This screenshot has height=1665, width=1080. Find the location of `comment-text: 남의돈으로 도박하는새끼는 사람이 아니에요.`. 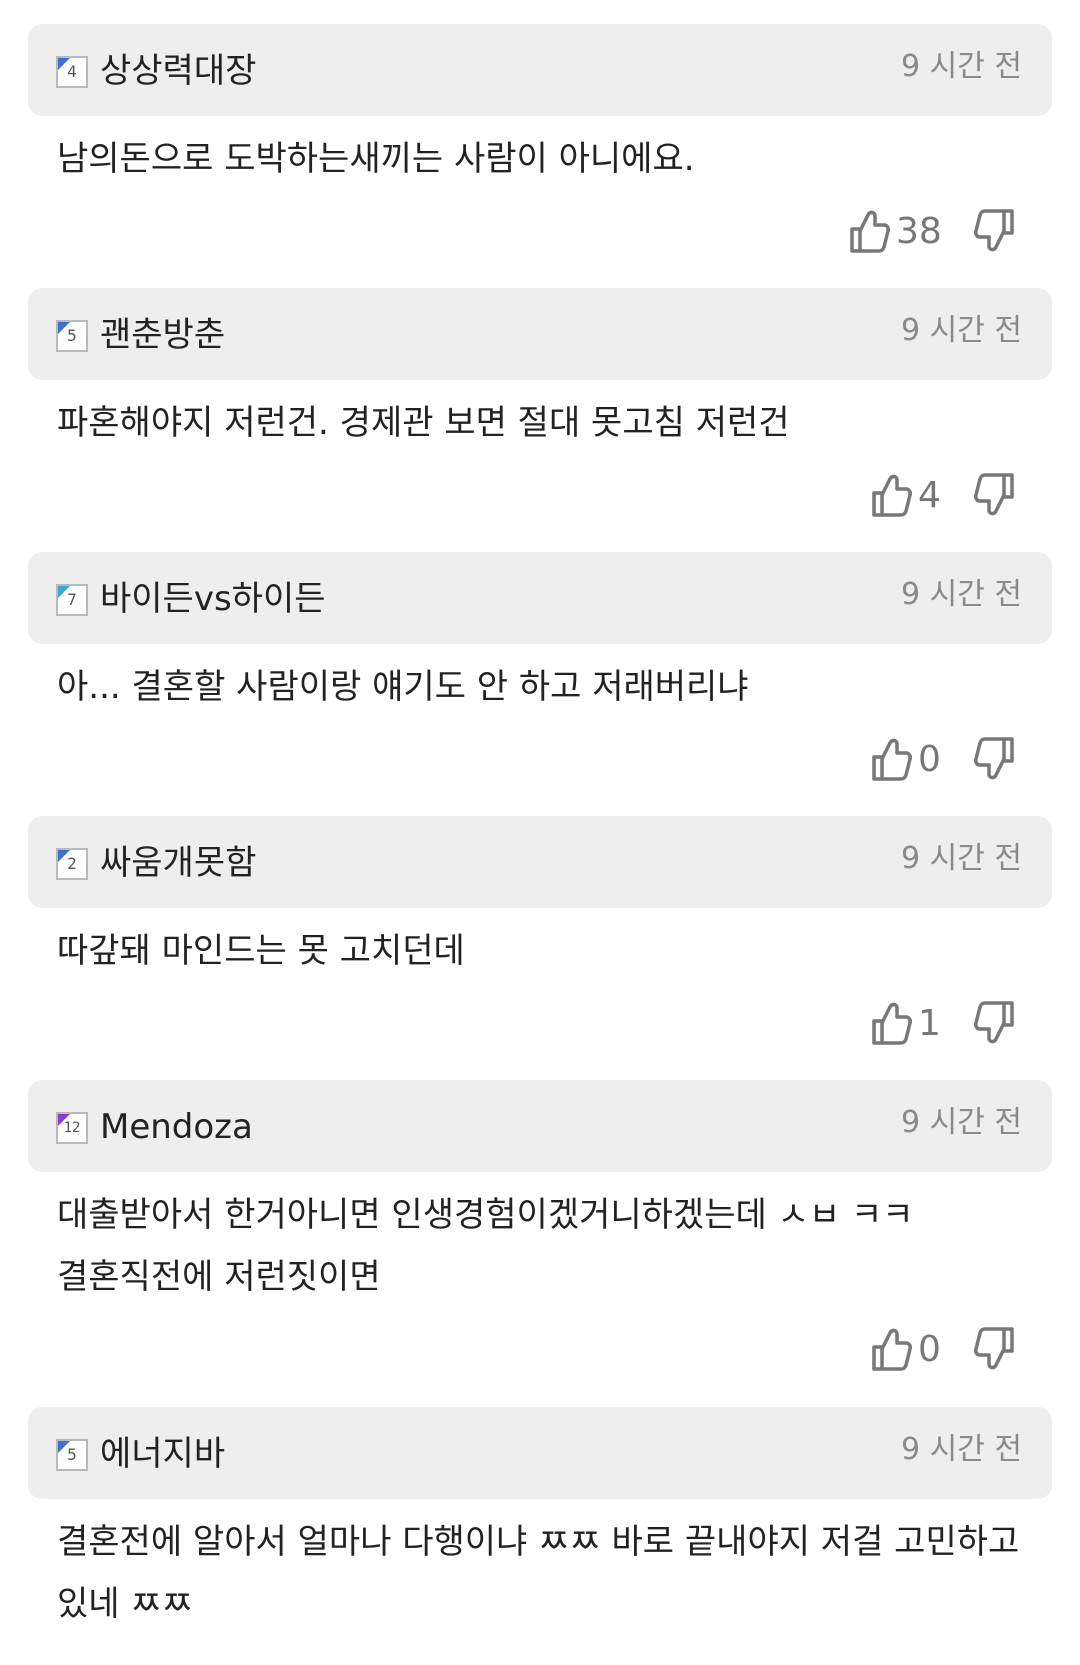

comment-text: 남의돈으로 도박하는새끼는 사람이 아니에요. is located at coordinates (376, 159).